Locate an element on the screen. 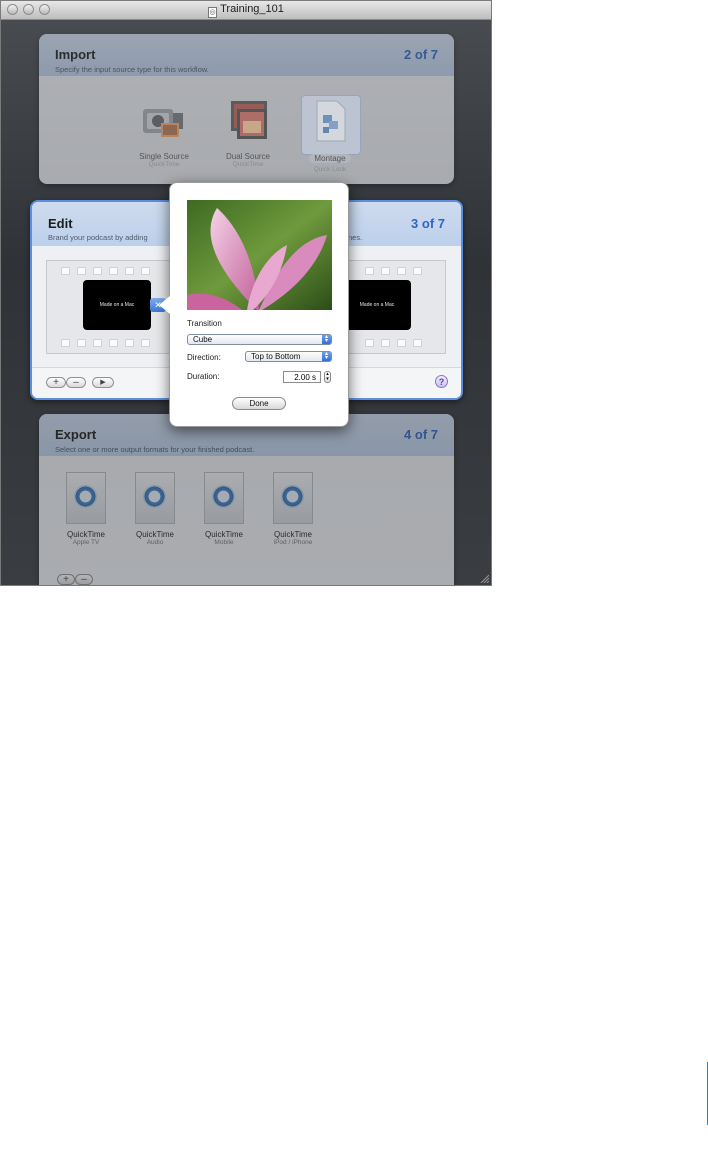 Image resolution: width=708 pixels, height=1153 pixels. single-source-sub: QuickTime is located at coordinates (164, 164).